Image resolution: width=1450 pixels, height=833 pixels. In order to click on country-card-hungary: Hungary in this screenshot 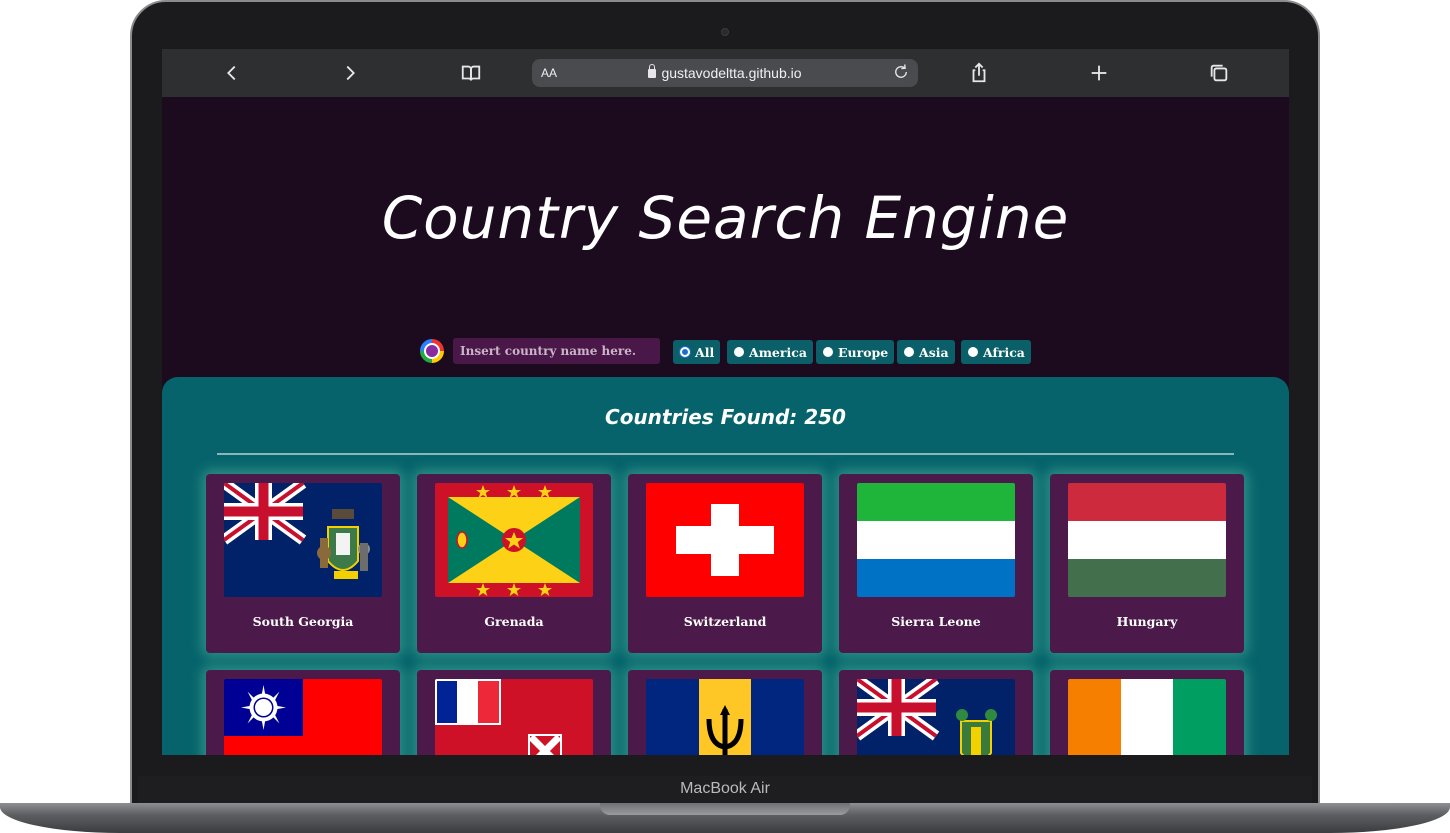, I will do `click(1147, 563)`.